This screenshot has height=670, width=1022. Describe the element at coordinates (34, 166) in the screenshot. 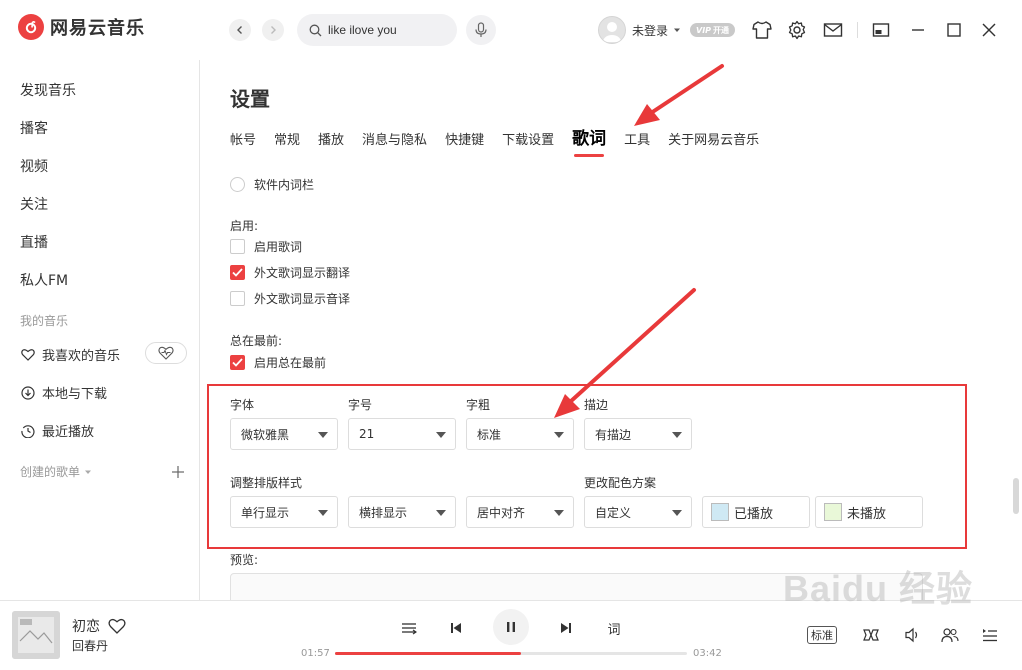

I see `sidebar-item-video: 视频` at that location.